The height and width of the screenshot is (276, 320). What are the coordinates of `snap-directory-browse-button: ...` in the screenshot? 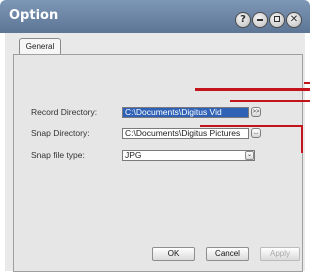 It's located at (256, 133).